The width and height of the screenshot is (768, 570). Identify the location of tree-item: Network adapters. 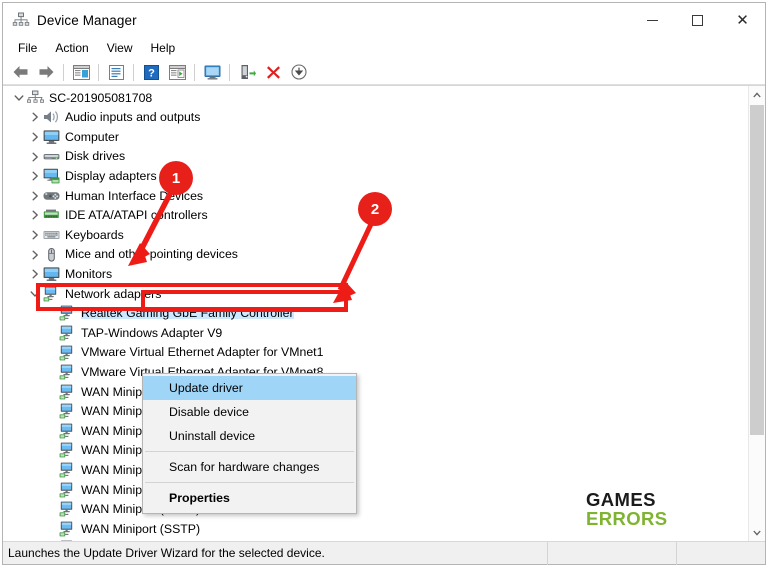
(375, 294).